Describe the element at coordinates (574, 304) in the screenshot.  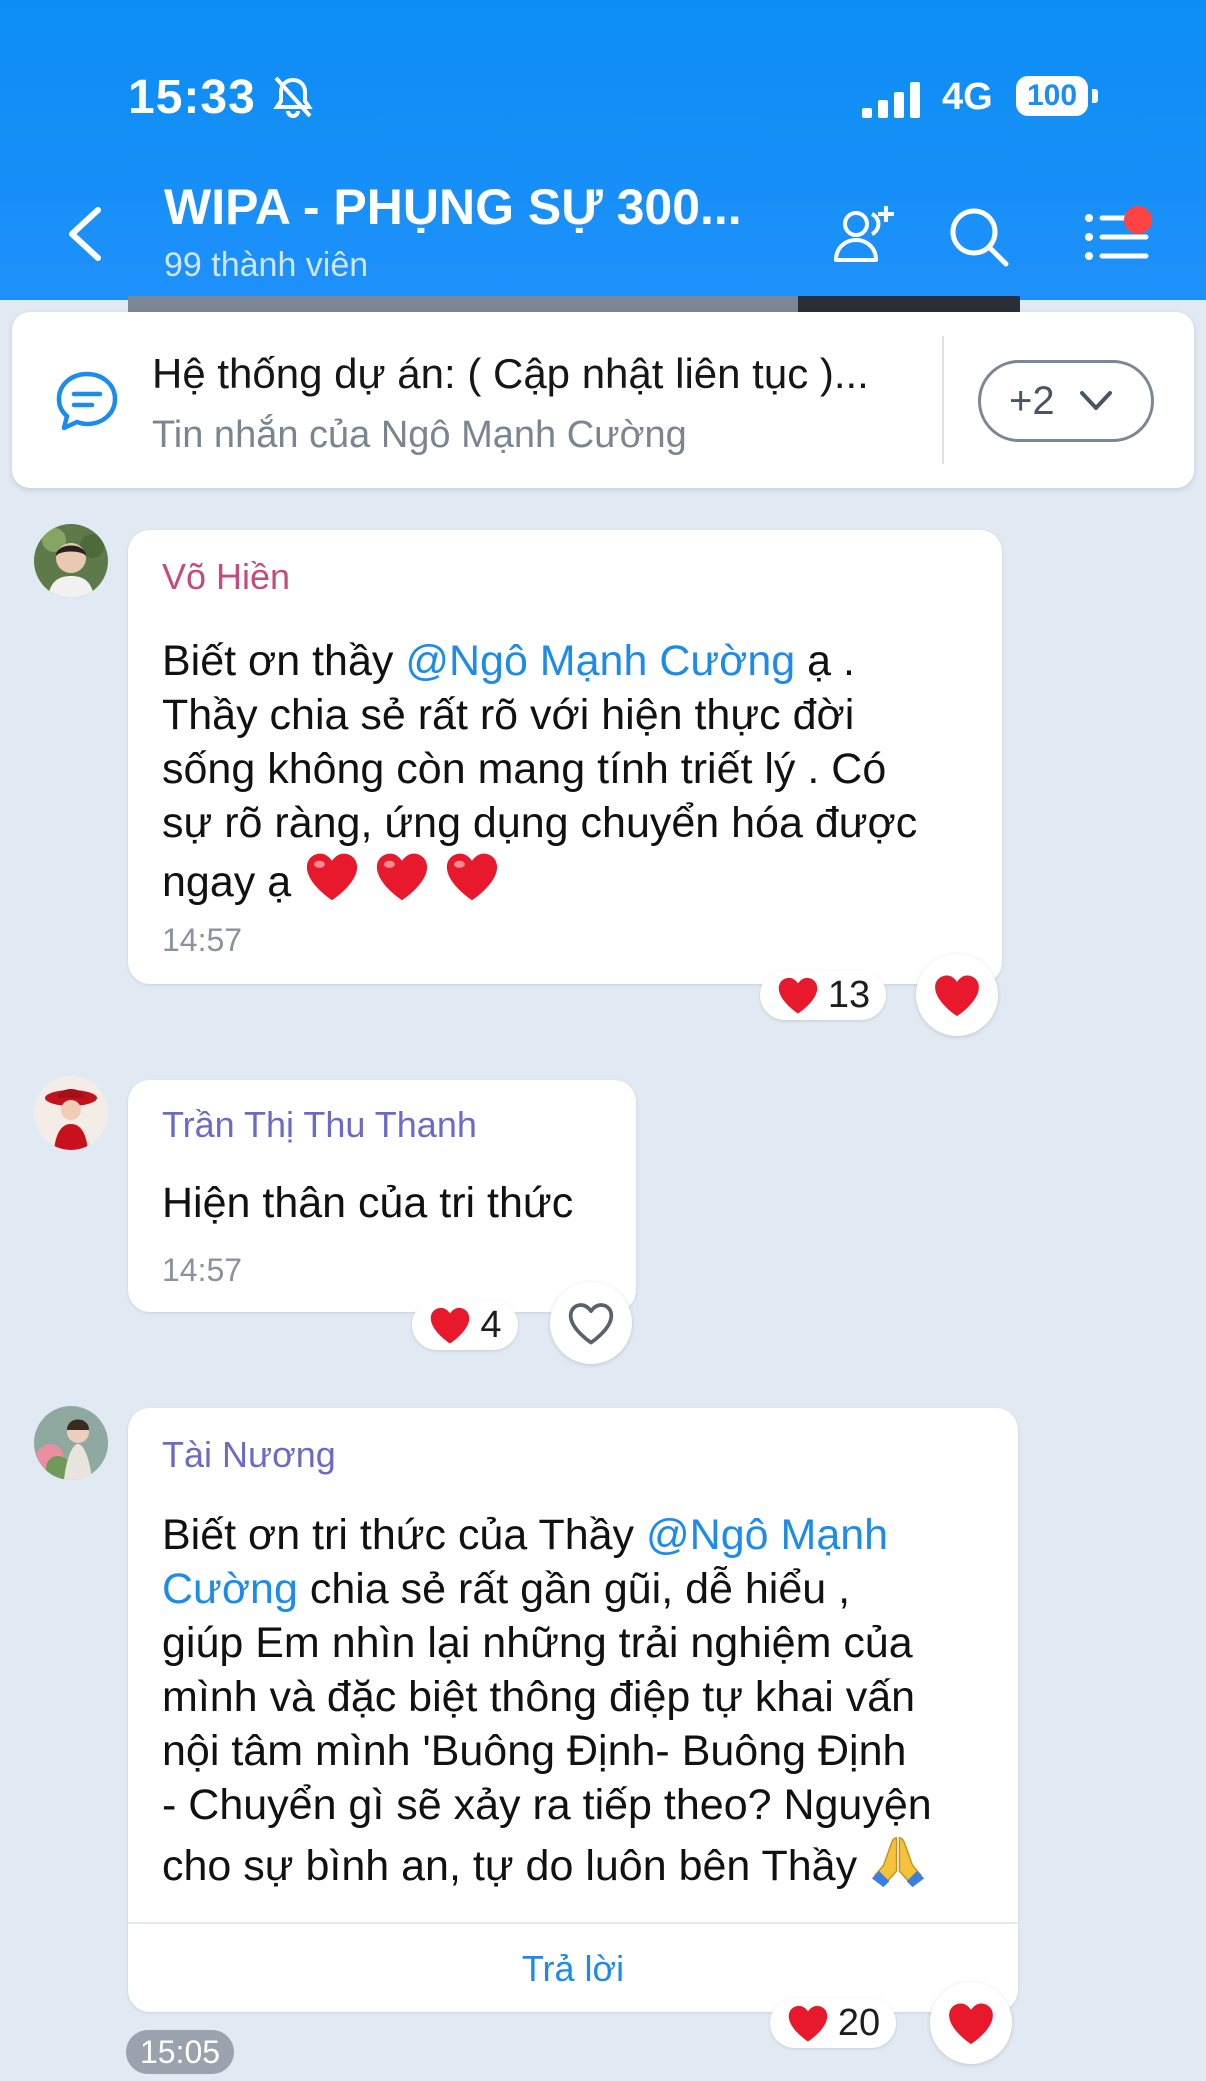
I see `media-preview-strip` at that location.